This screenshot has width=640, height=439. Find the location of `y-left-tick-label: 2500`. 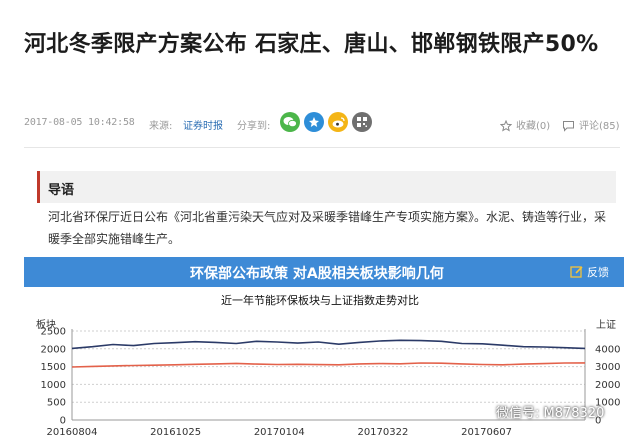

y-left-tick-label: 2500 is located at coordinates (53, 332).